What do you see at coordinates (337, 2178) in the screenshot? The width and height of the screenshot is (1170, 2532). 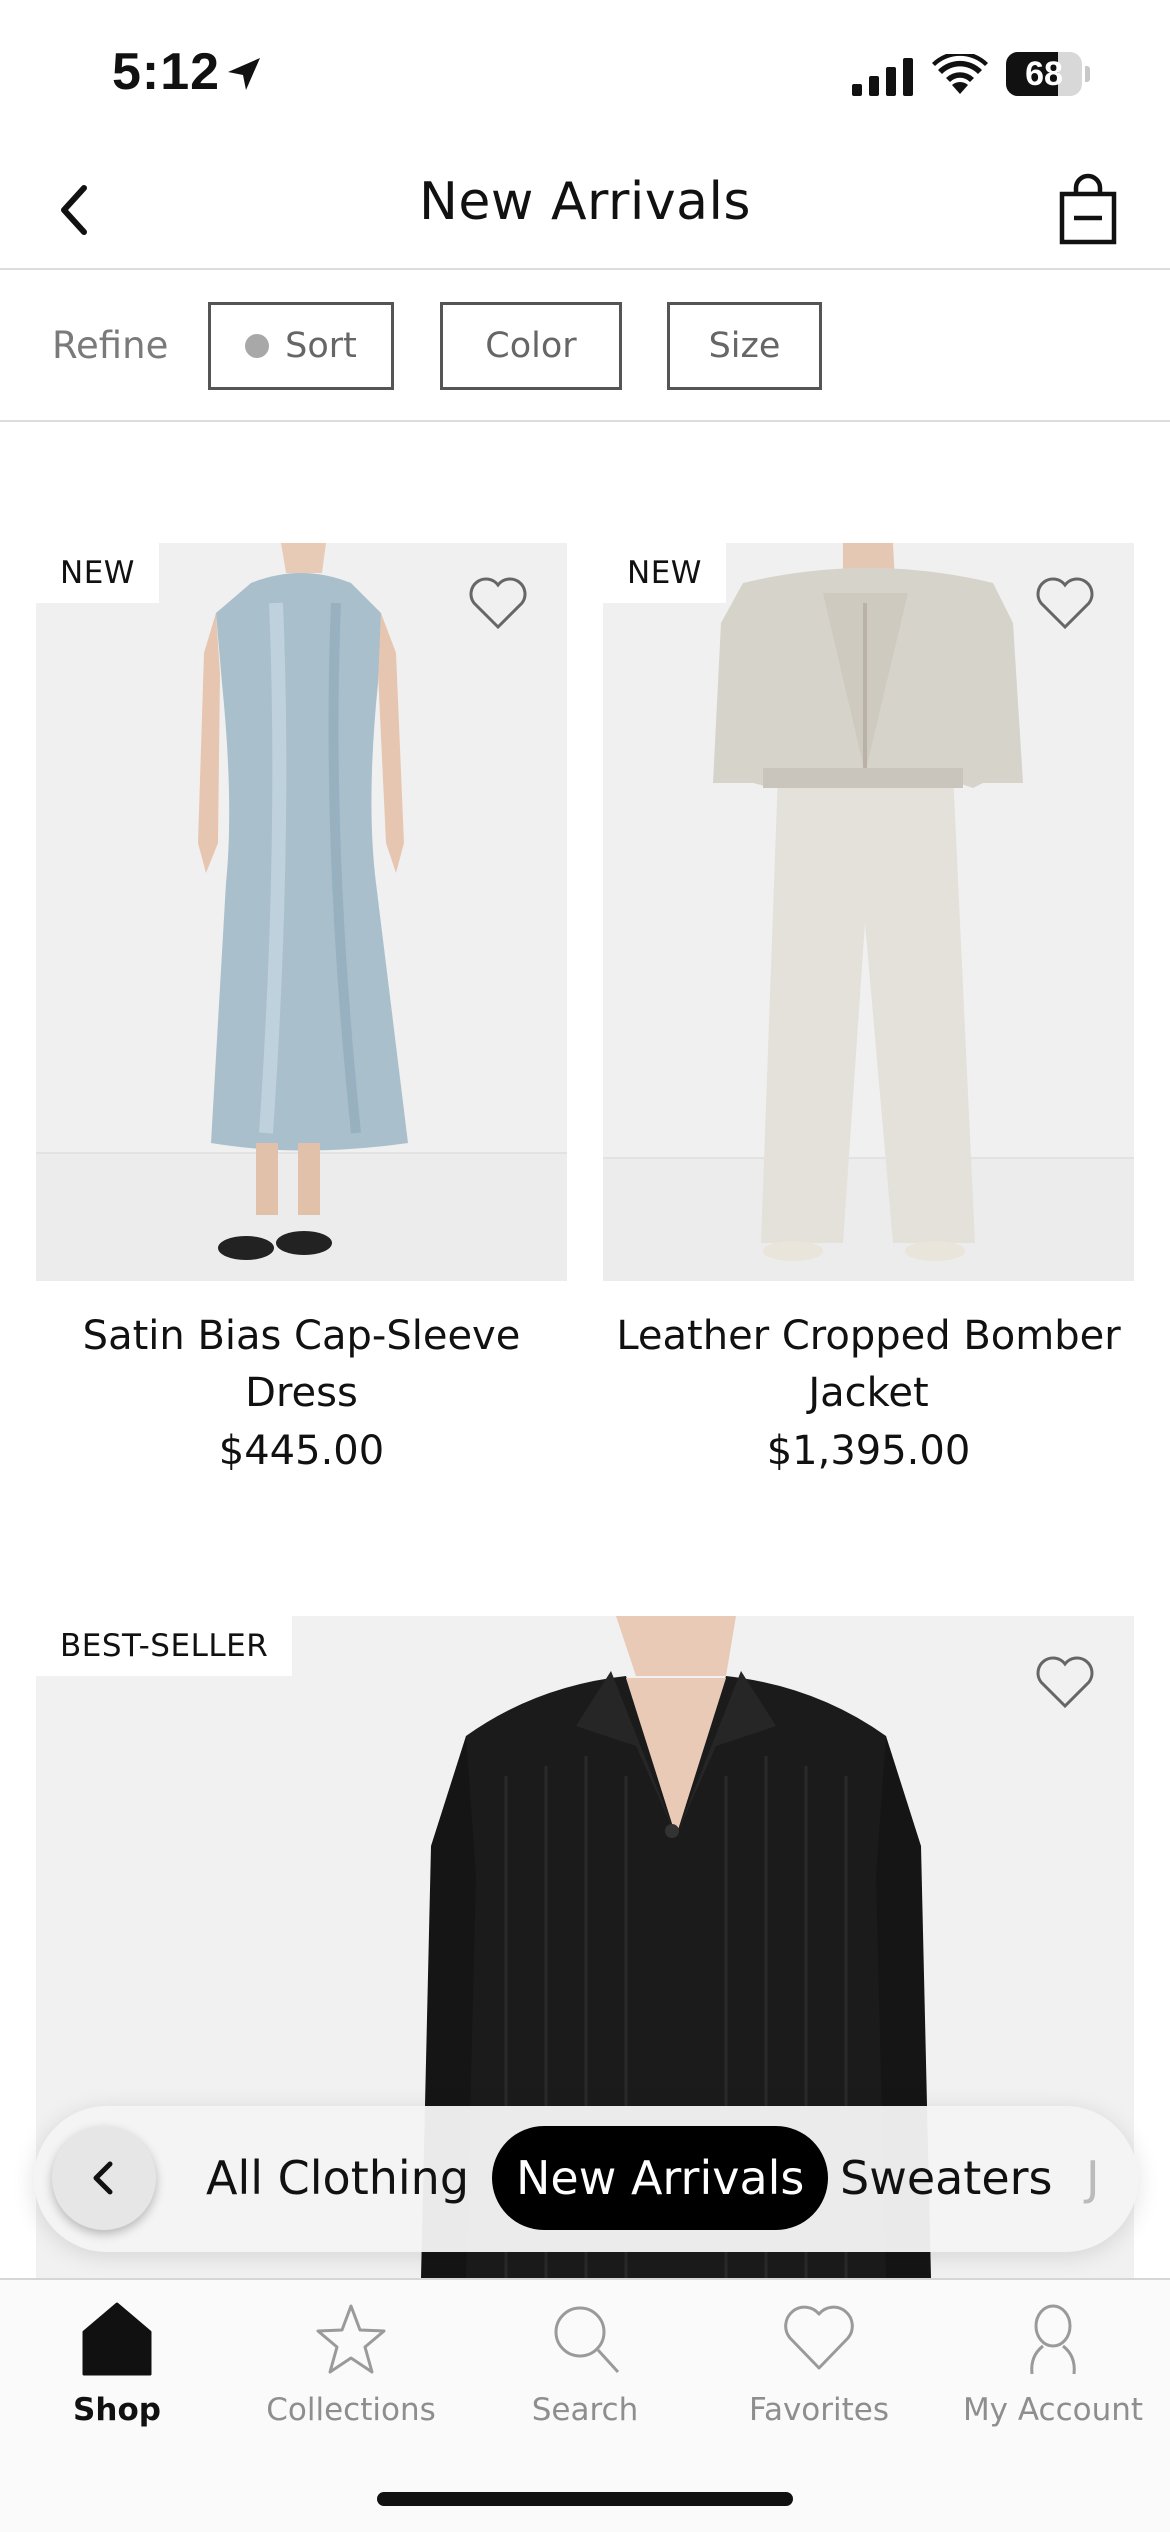 I see `category-all-clothing: All Clothing` at bounding box center [337, 2178].